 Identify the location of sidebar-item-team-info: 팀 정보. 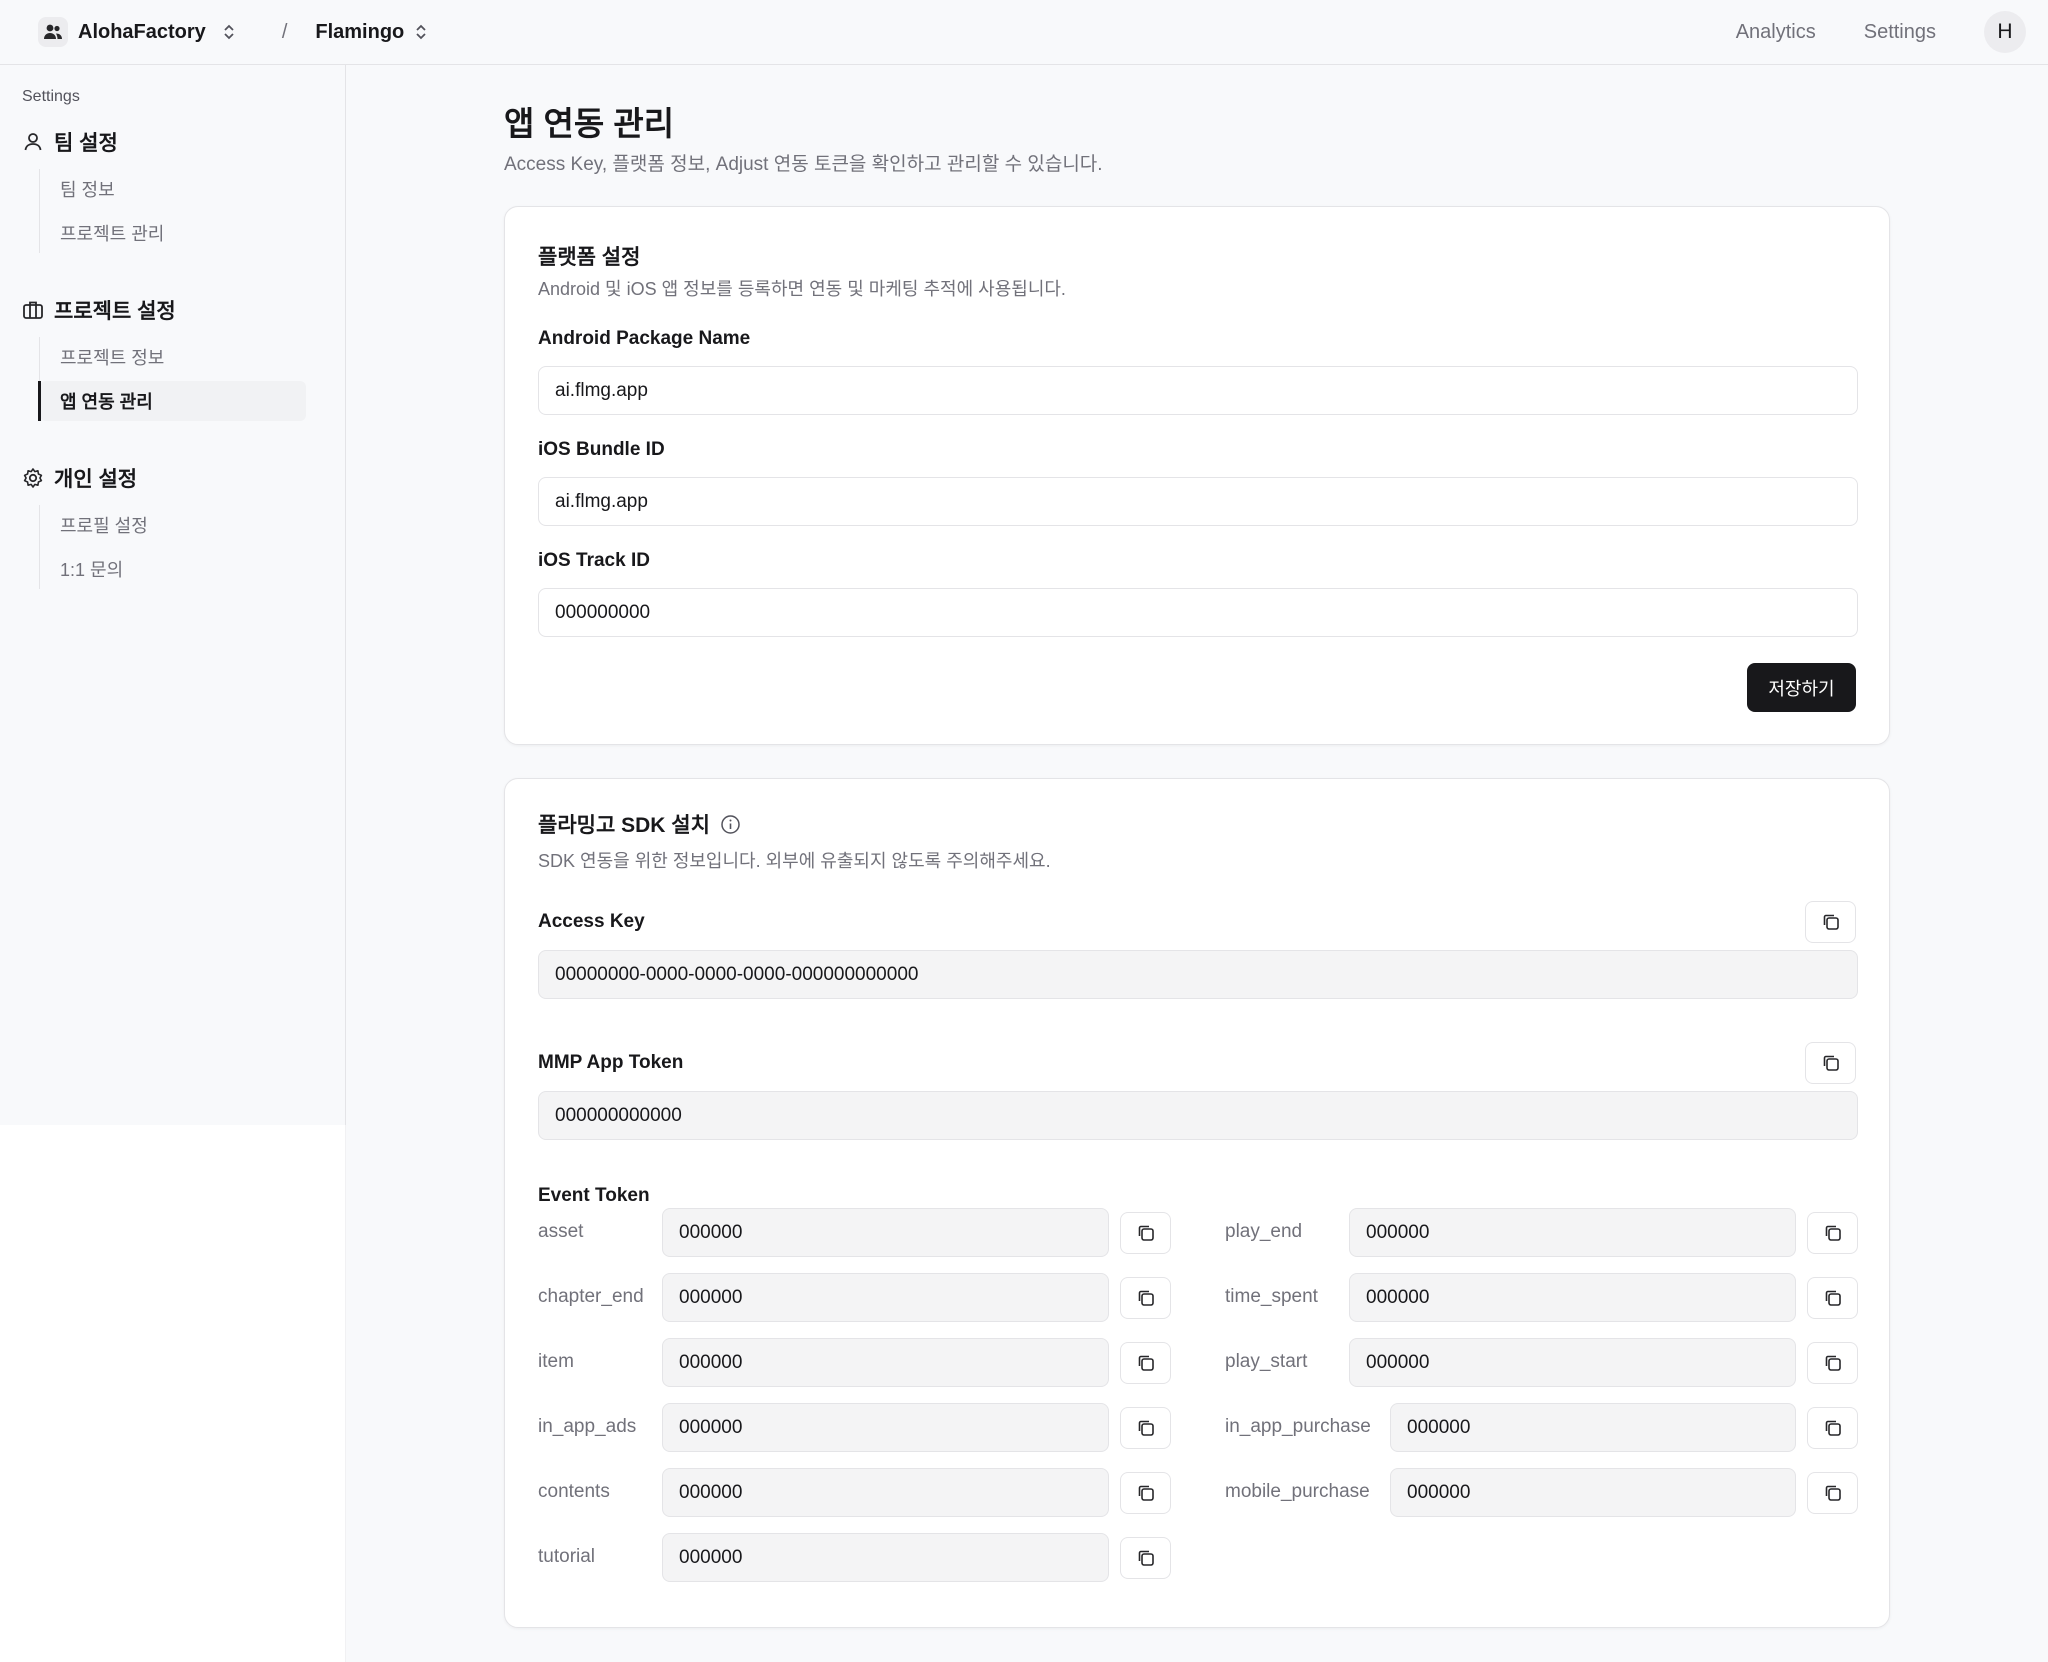
(173, 189).